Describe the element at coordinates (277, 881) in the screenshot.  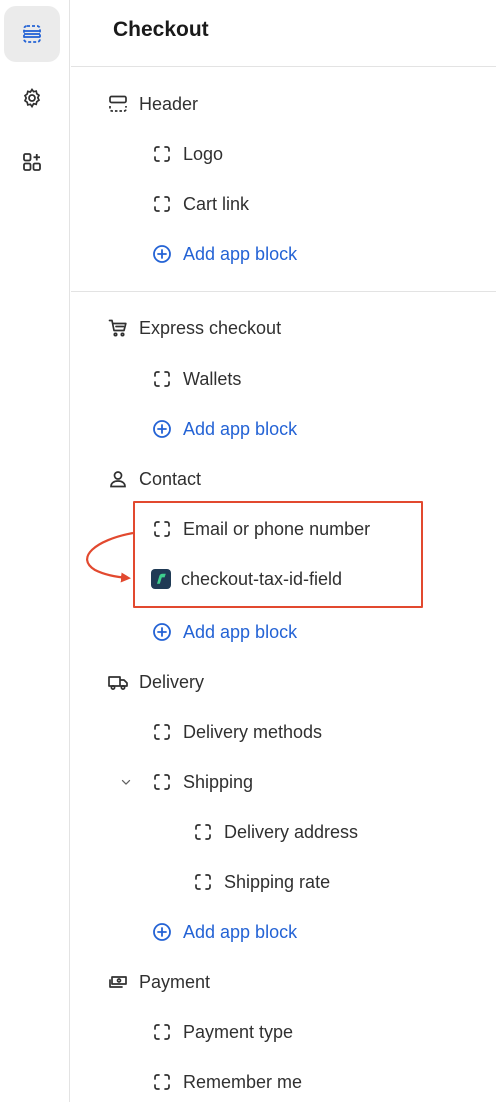
I see `block-label: Shipping rate` at that location.